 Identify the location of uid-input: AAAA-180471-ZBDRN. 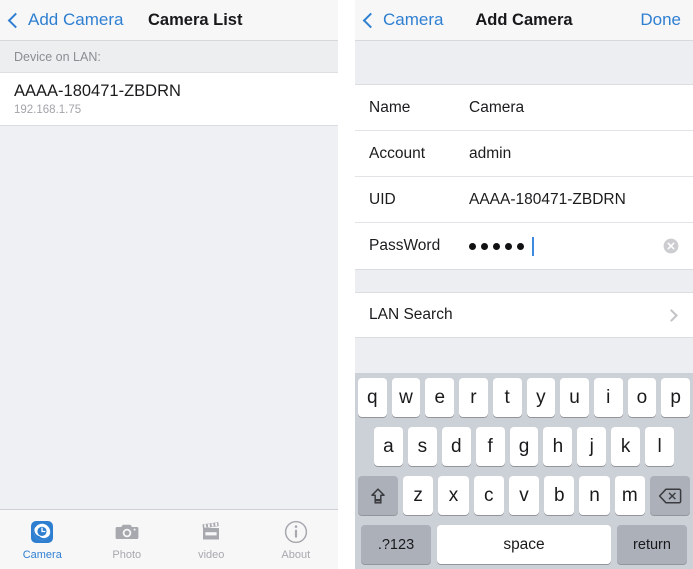
(547, 200).